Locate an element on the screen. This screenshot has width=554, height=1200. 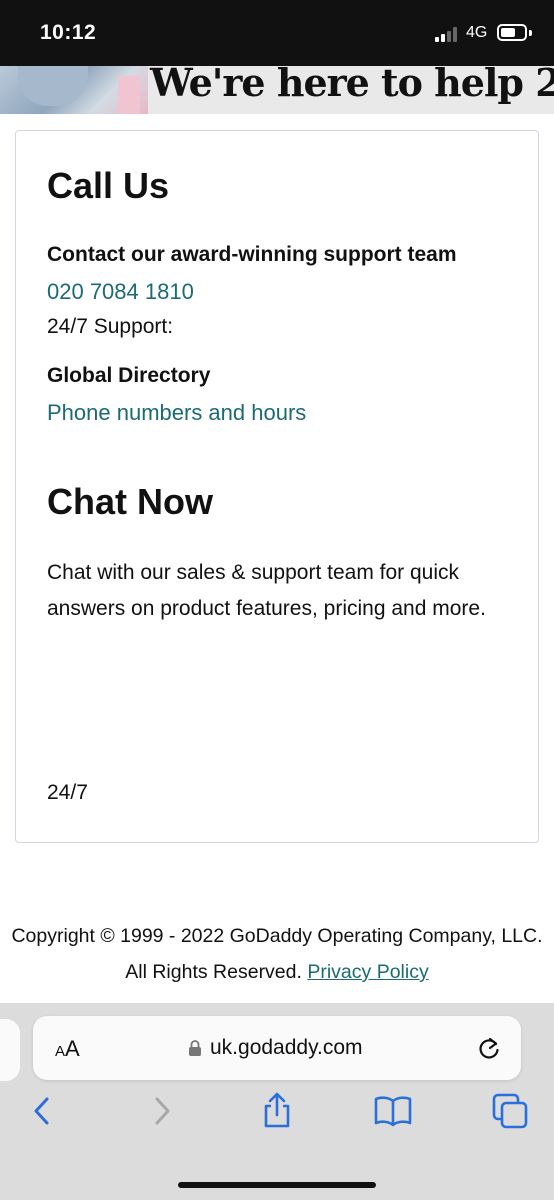
network-label: 4G is located at coordinates (477, 32).